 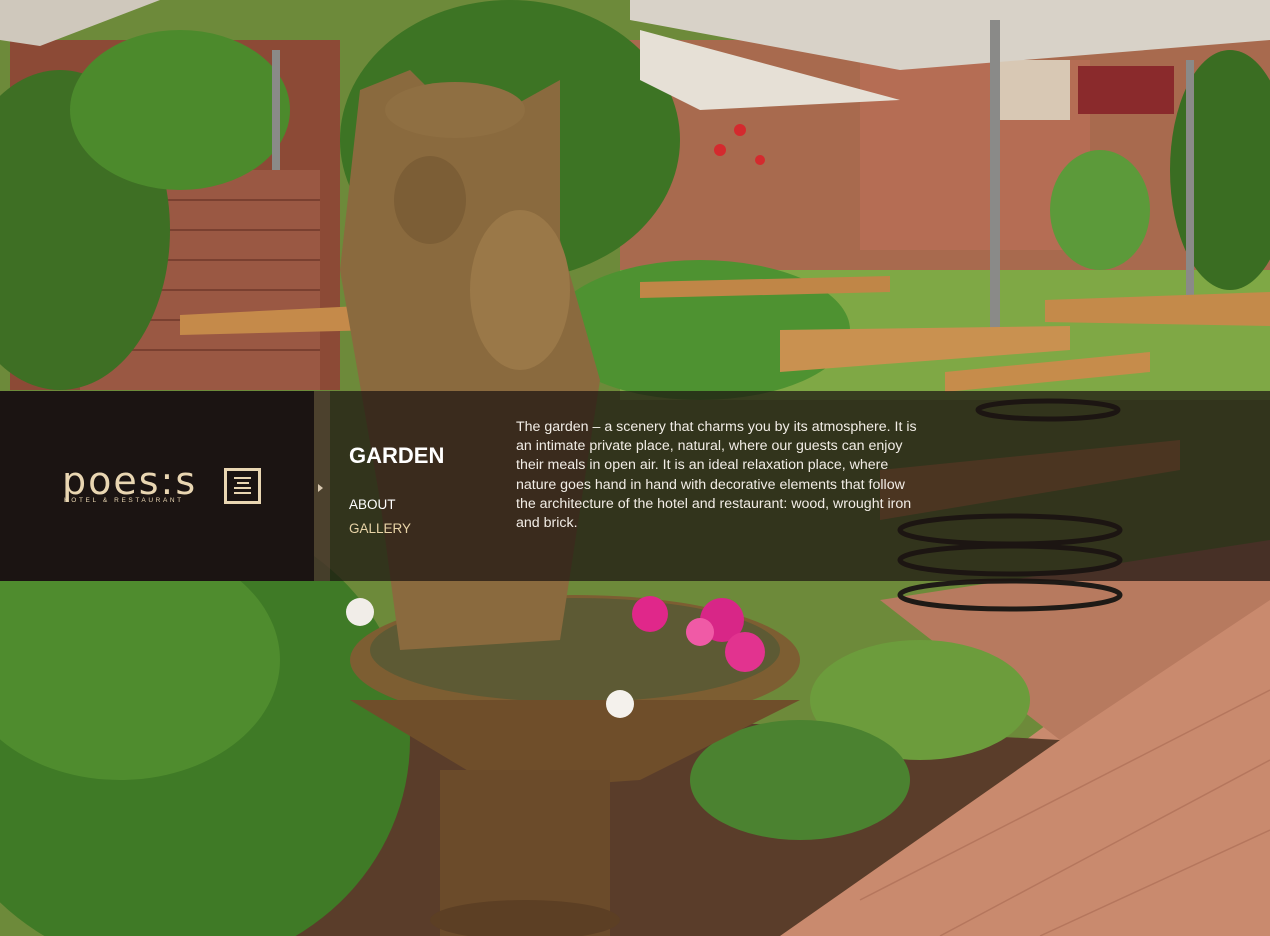 What do you see at coordinates (380, 505) in the screenshot?
I see `nav-link-about: ABOUT` at bounding box center [380, 505].